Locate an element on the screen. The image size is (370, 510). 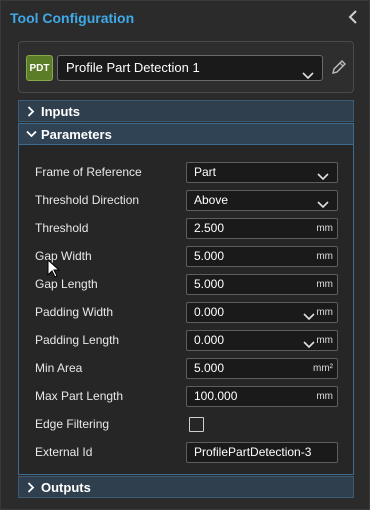
param-row-threshold-direction: Threshold Direction Above is located at coordinates (186, 201).